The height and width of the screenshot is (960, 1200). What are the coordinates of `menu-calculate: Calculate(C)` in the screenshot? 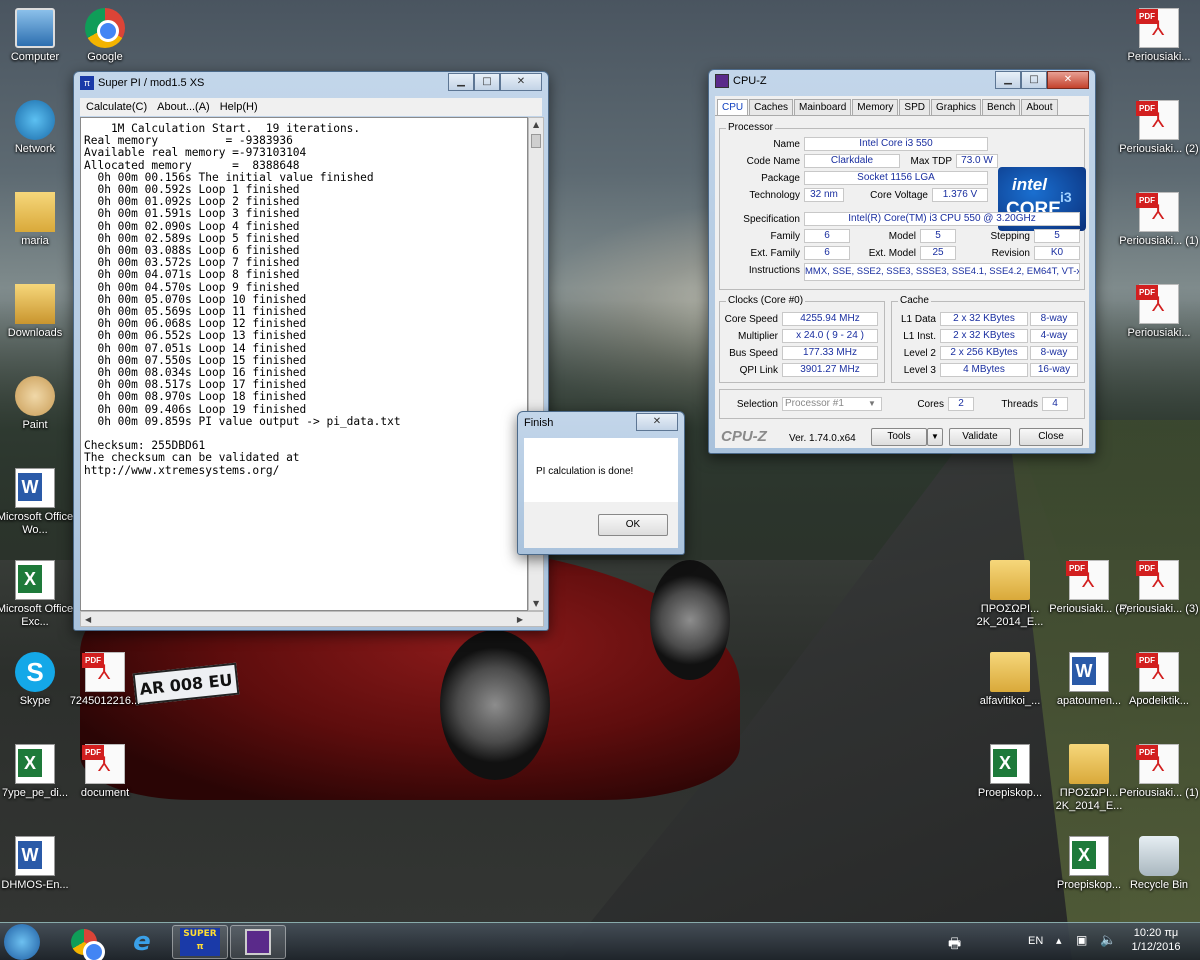 It's located at (116, 107).